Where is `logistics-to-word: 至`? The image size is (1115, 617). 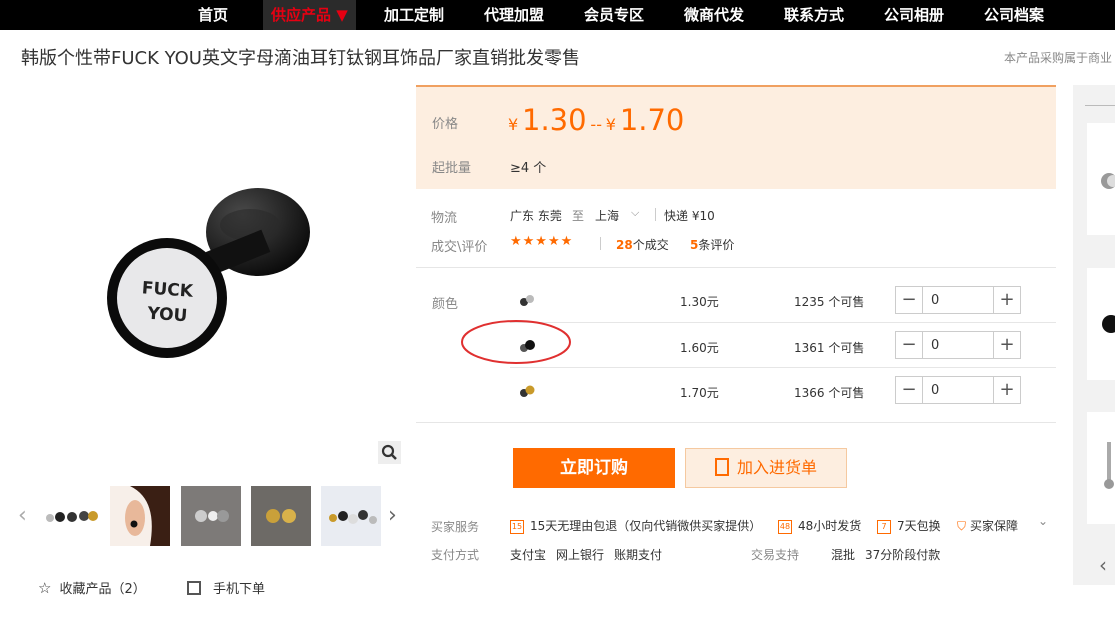
logistics-to-word: 至 is located at coordinates (578, 216).